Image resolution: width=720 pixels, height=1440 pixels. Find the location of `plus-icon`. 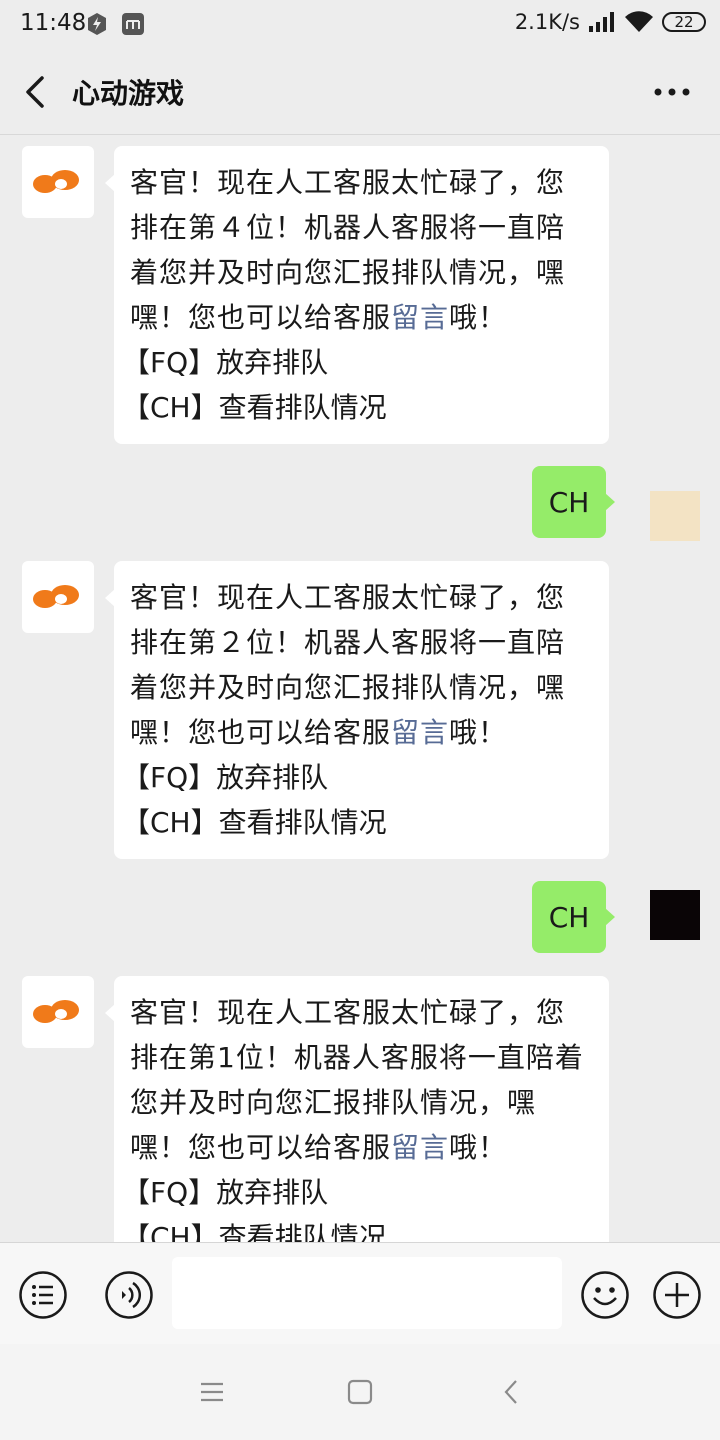

plus-icon is located at coordinates (677, 1295).